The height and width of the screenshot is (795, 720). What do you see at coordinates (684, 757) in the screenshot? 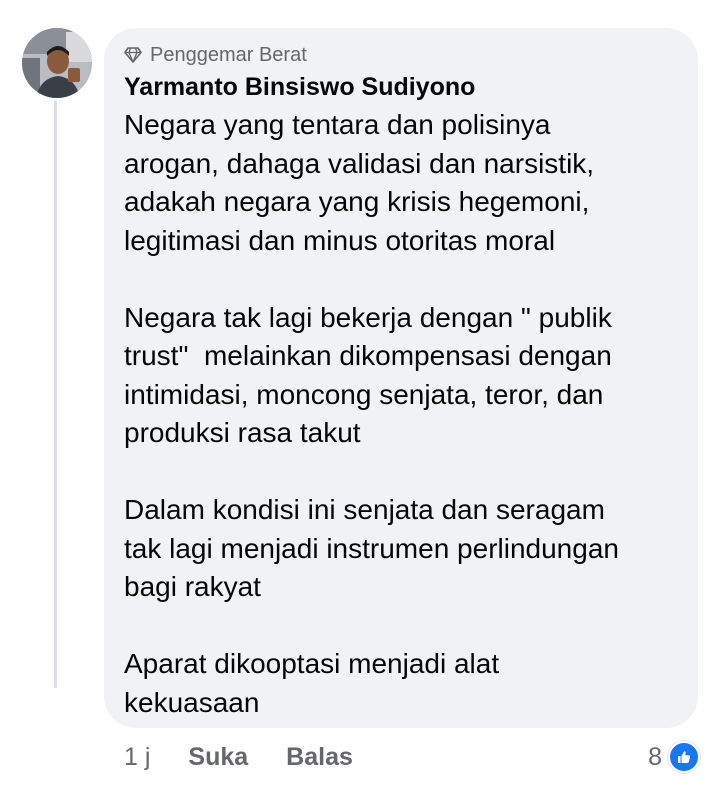
I see `thumbs-up-icon` at bounding box center [684, 757].